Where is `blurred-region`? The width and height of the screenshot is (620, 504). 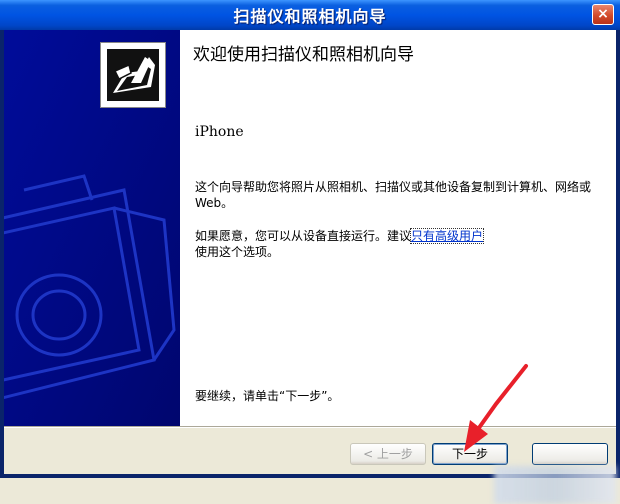
blurred-region is located at coordinates (555, 485).